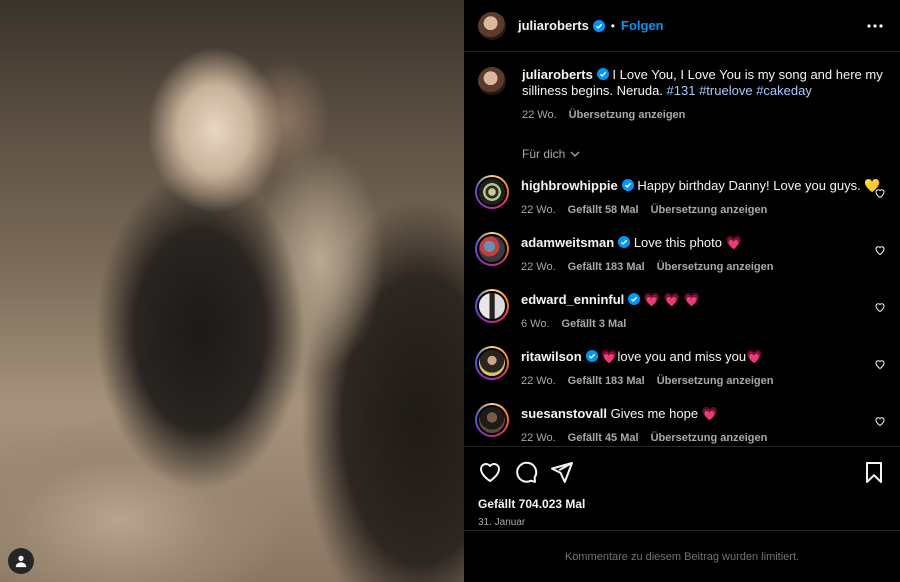 This screenshot has height=582, width=900. What do you see at coordinates (874, 472) in the screenshot?
I see `bookmark-icon` at bounding box center [874, 472].